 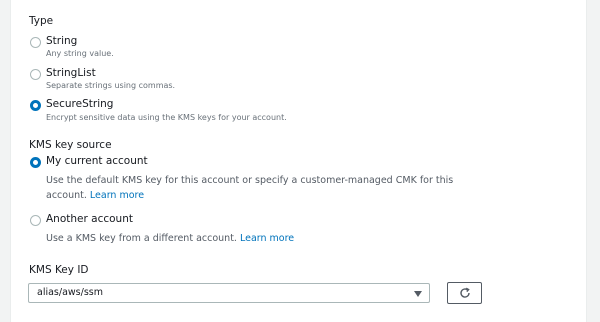 I want to click on refresh-button, so click(x=464, y=293).